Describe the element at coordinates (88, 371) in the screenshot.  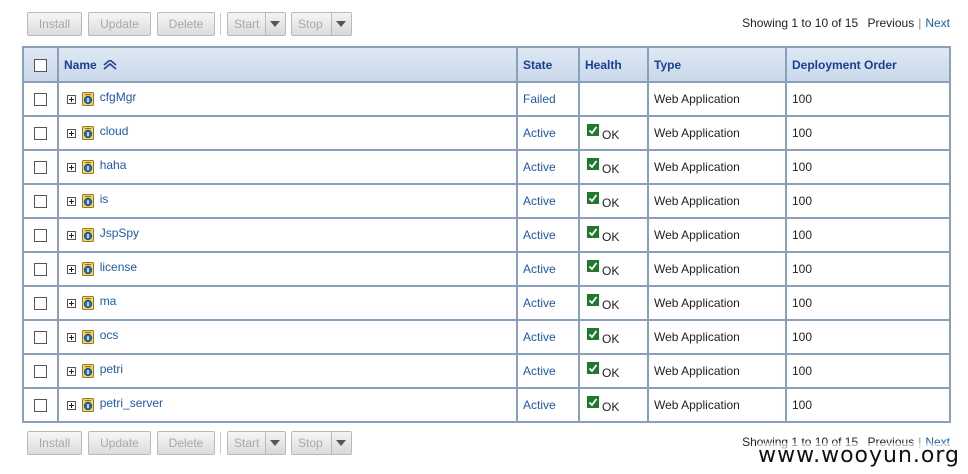
I see `web-app-icon` at that location.